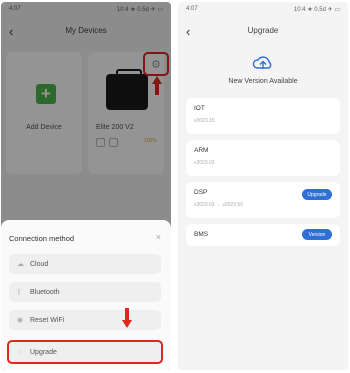  Describe the element at coordinates (263, 200) in the screenshot. I see `firmware-row-dsp: DSP v2023.03 → v2023.50 Upgrade` at that location.